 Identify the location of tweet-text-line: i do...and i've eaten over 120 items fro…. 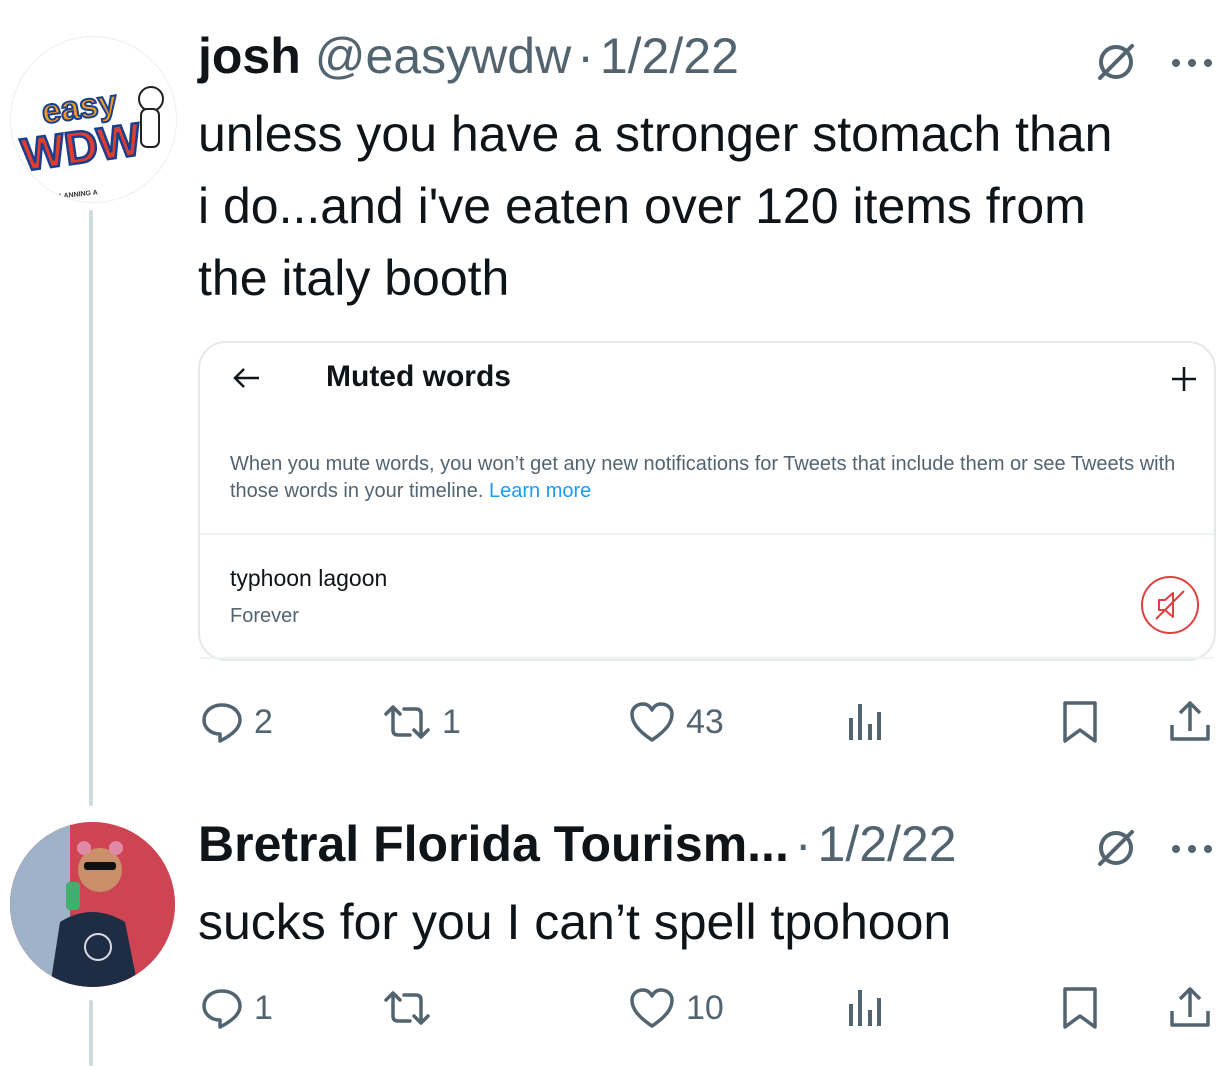
(642, 206).